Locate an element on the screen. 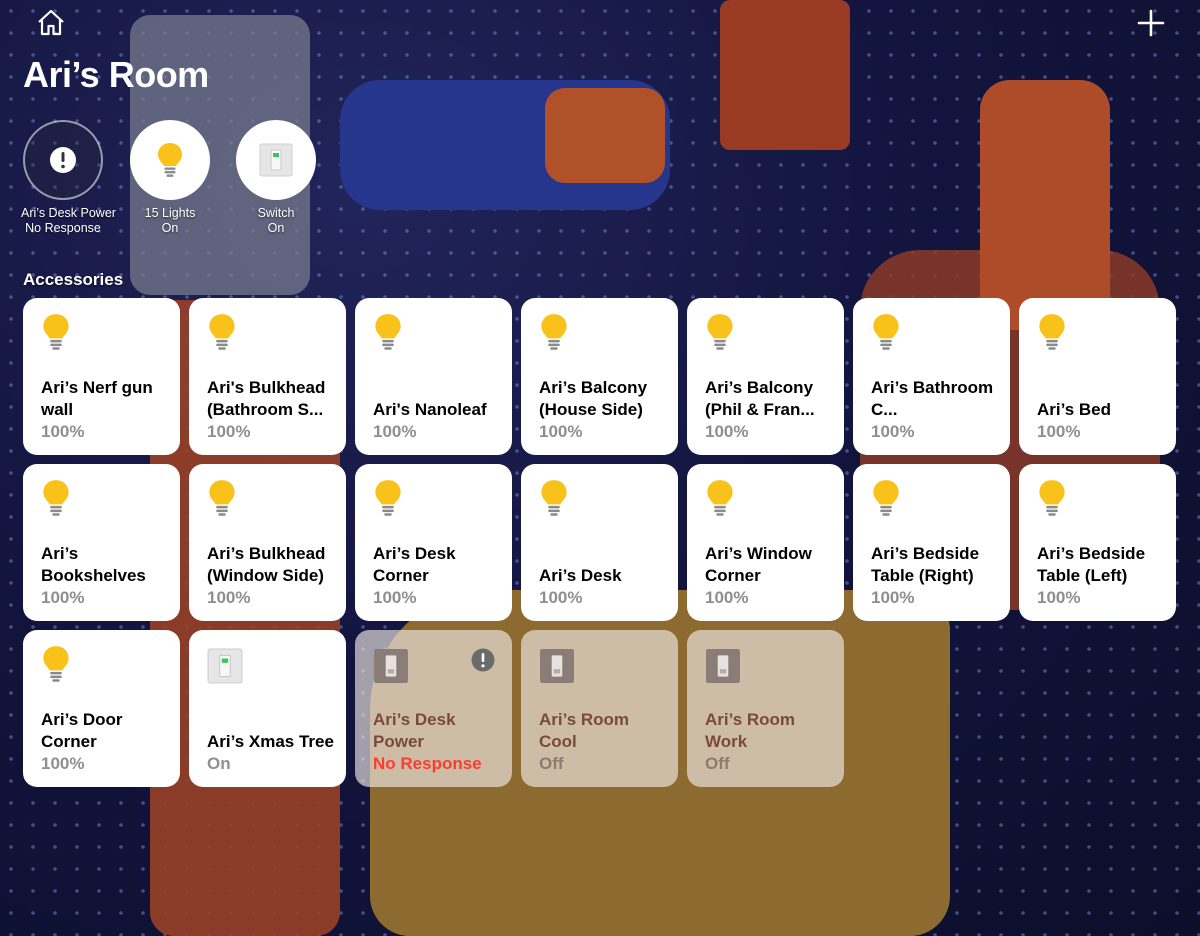 The width and height of the screenshot is (1200, 936). accessory-tile: Ari's Bulkhead (Bathroom S... 100% is located at coordinates (267, 376).